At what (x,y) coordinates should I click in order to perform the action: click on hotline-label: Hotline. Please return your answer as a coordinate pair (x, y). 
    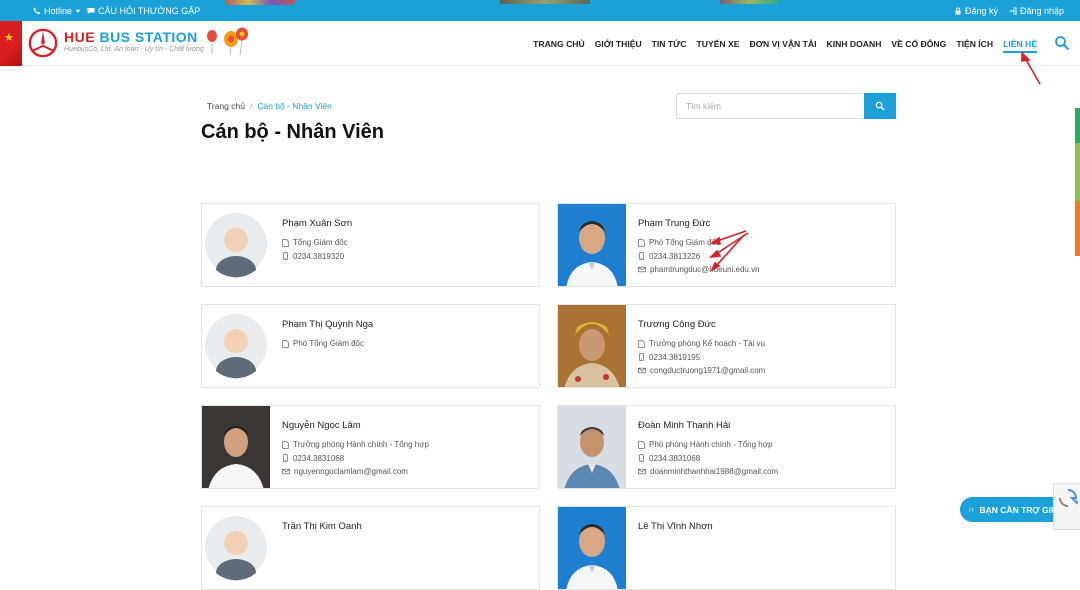
    Looking at the image, I should click on (58, 10).